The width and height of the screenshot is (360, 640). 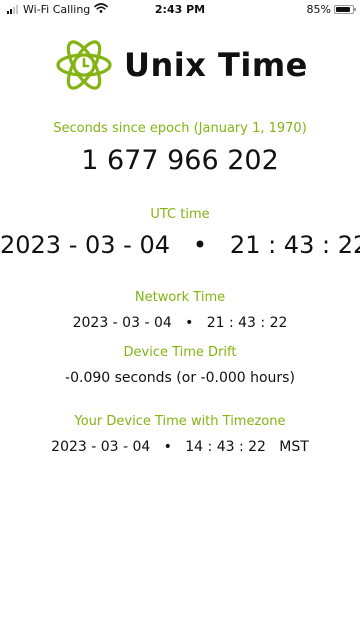 I want to click on device-time-label: Your Device Time with Timezone, so click(x=180, y=421).